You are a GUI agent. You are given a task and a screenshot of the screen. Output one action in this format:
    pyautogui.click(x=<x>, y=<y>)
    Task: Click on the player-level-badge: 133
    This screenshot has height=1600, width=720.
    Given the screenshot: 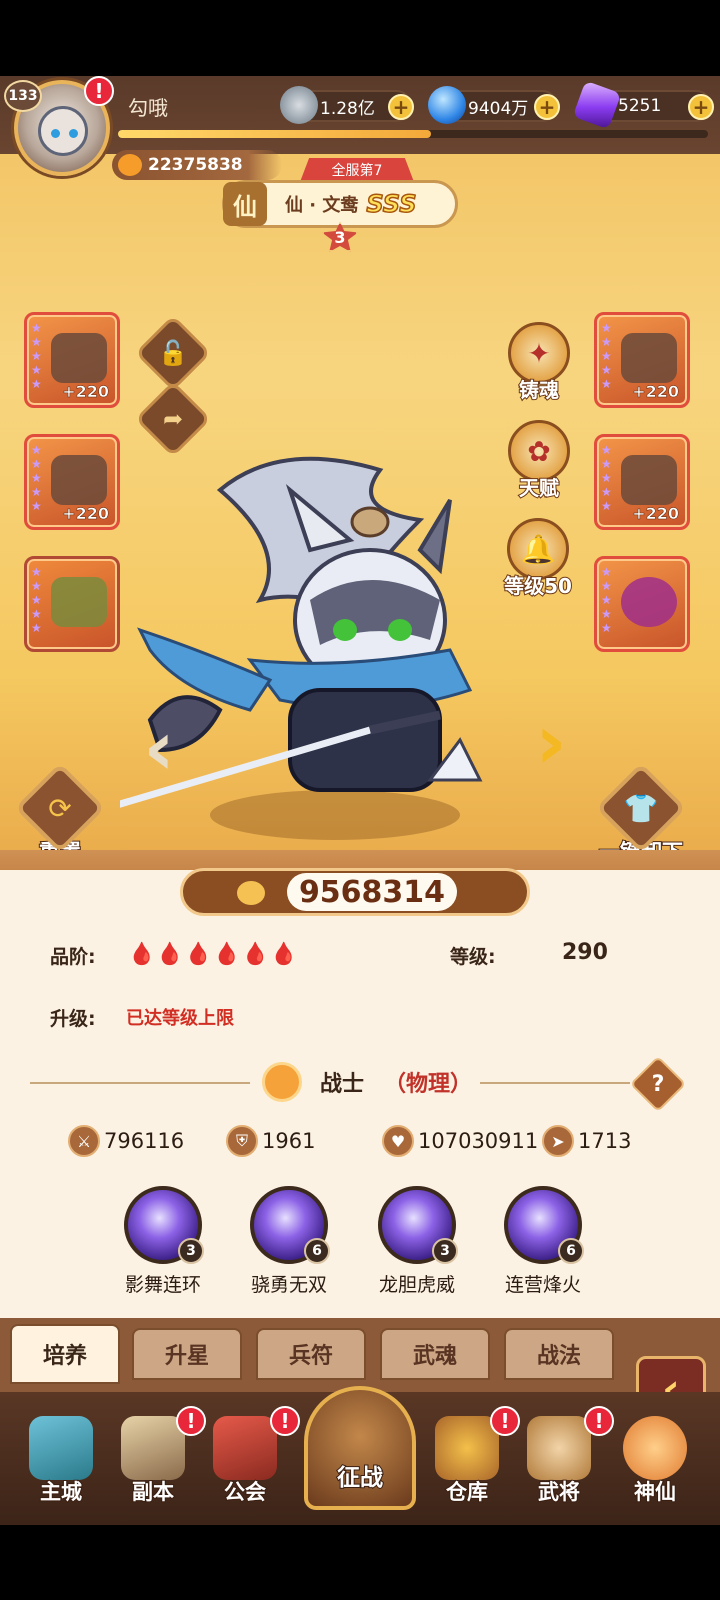 What is the action you would take?
    pyautogui.click(x=23, y=96)
    